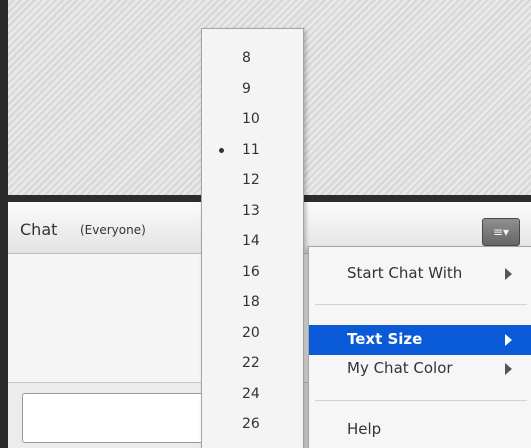  I want to click on text-size-option: 24, so click(252, 395).